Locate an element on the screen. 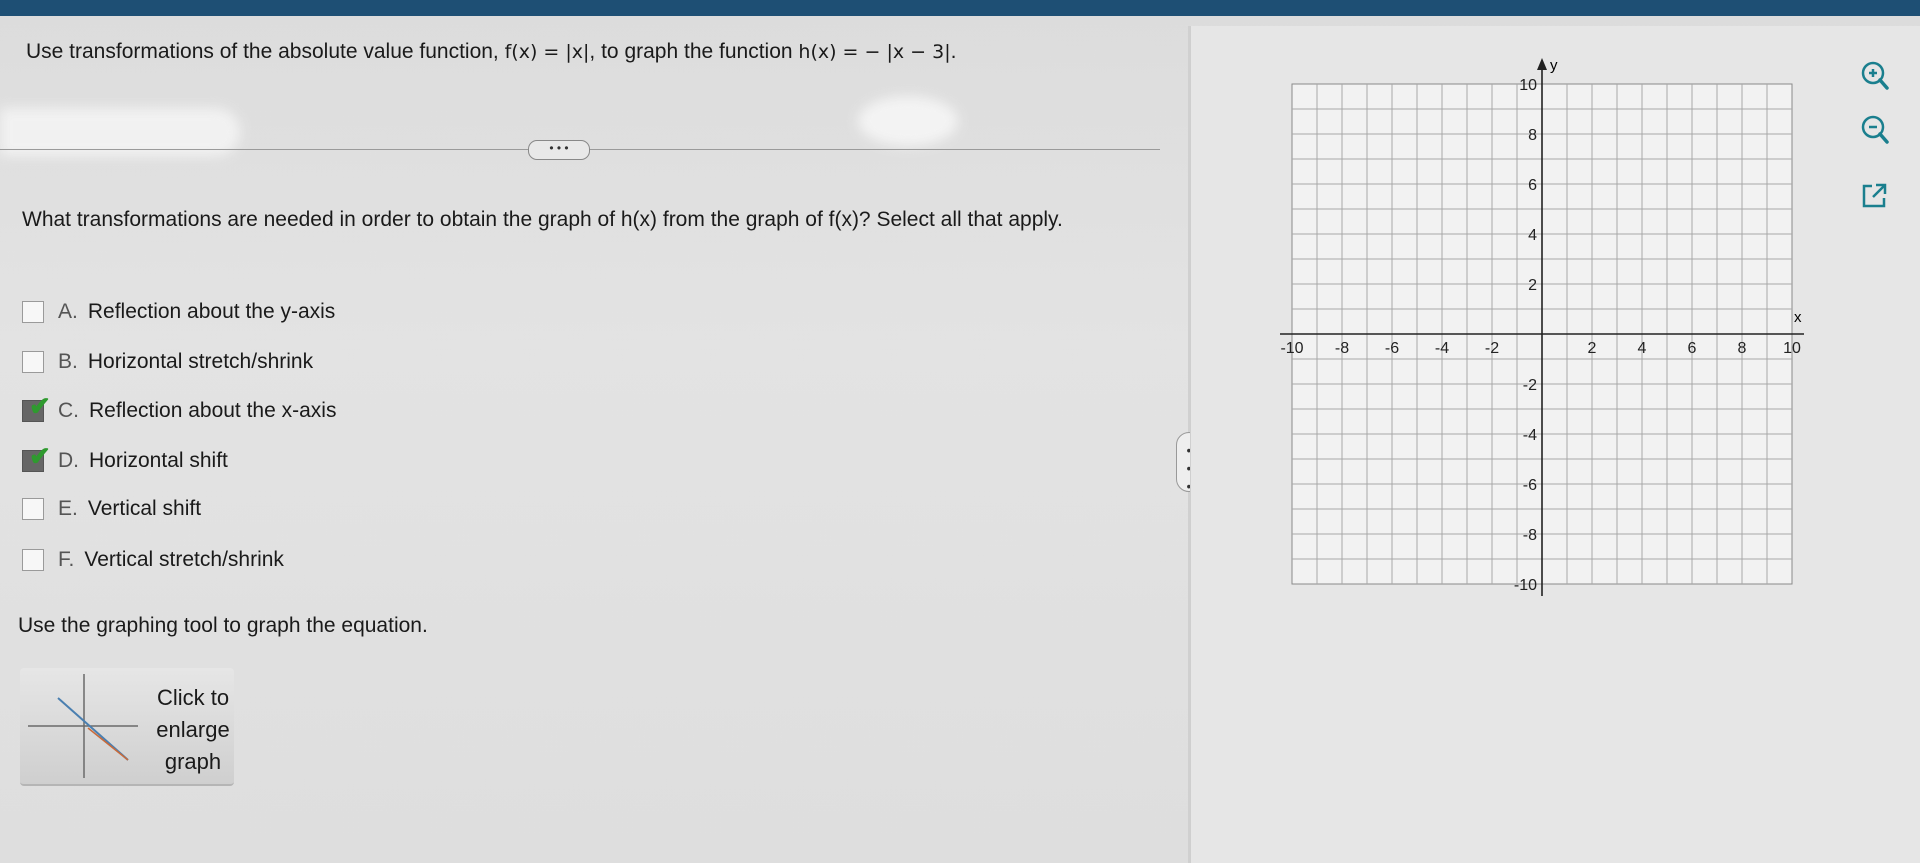  y-tick-label: 10 is located at coordinates (1528, 85).